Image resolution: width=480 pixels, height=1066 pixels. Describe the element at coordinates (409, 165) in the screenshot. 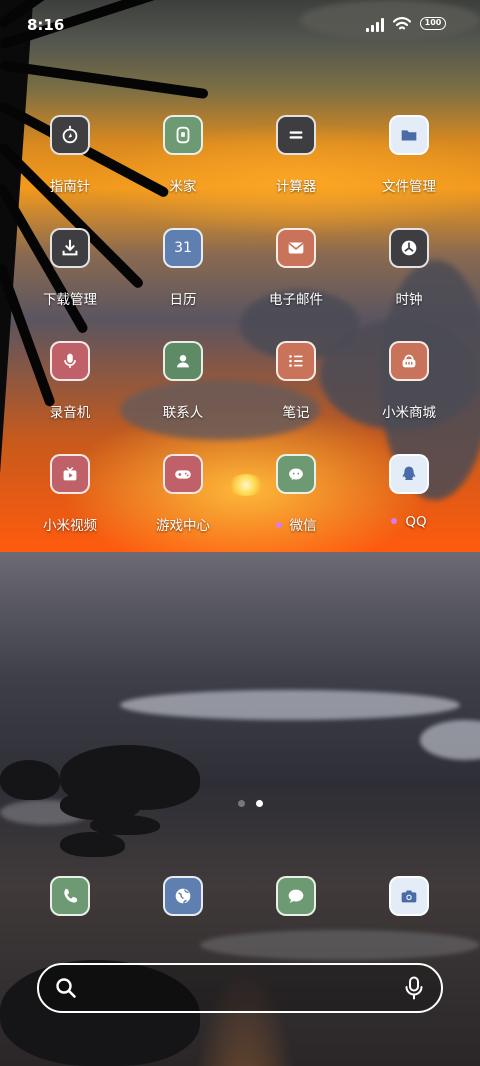

I see `app-file-manager: 文件管理` at that location.